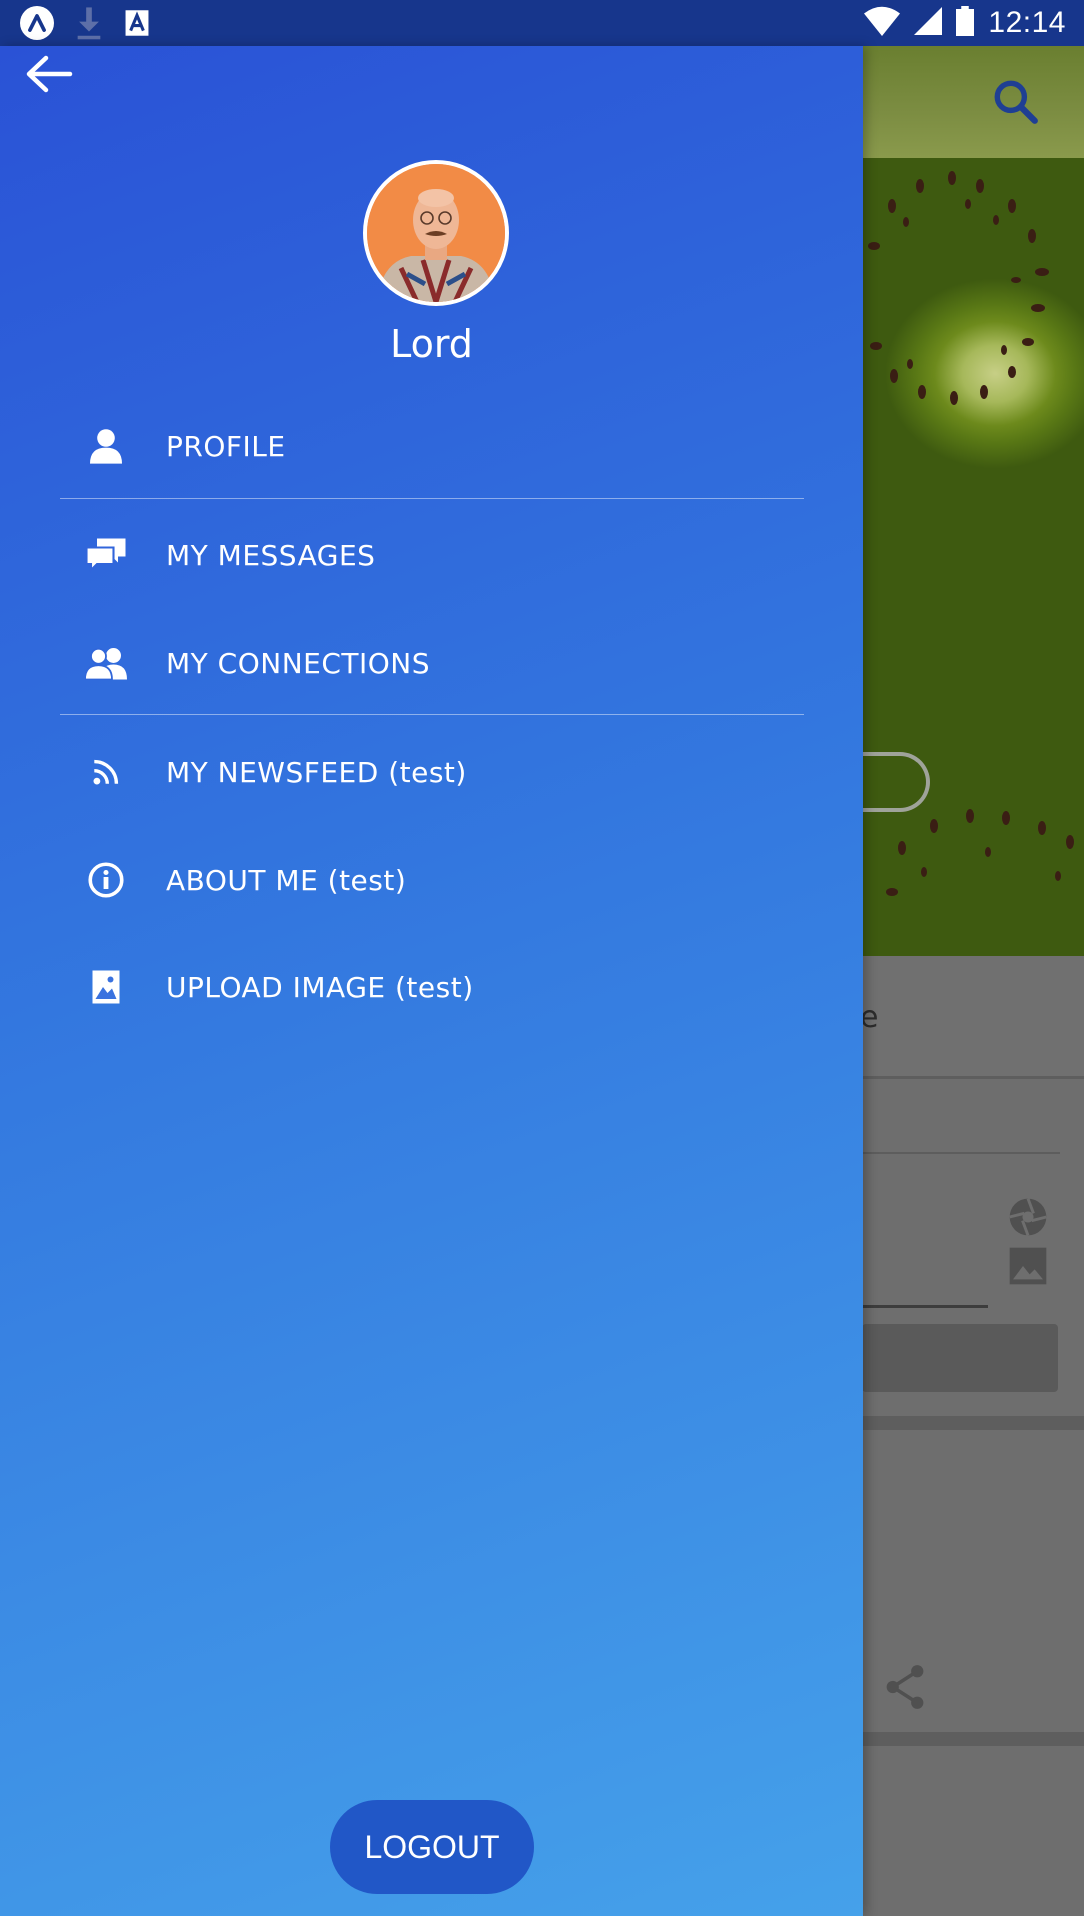 The width and height of the screenshot is (1084, 1916). Describe the element at coordinates (286, 880) in the screenshot. I see `menu-item-label: ABOUT ME (test)` at that location.